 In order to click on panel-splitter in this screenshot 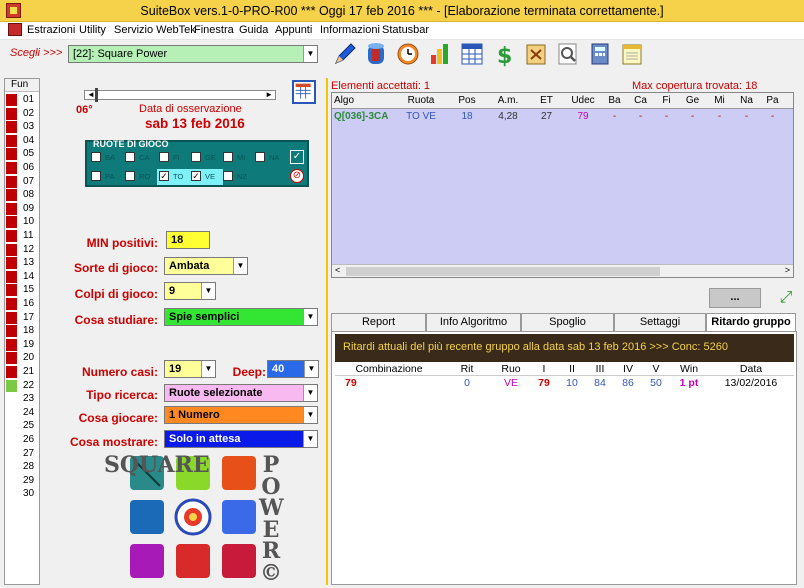, I will do `click(327, 331)`.